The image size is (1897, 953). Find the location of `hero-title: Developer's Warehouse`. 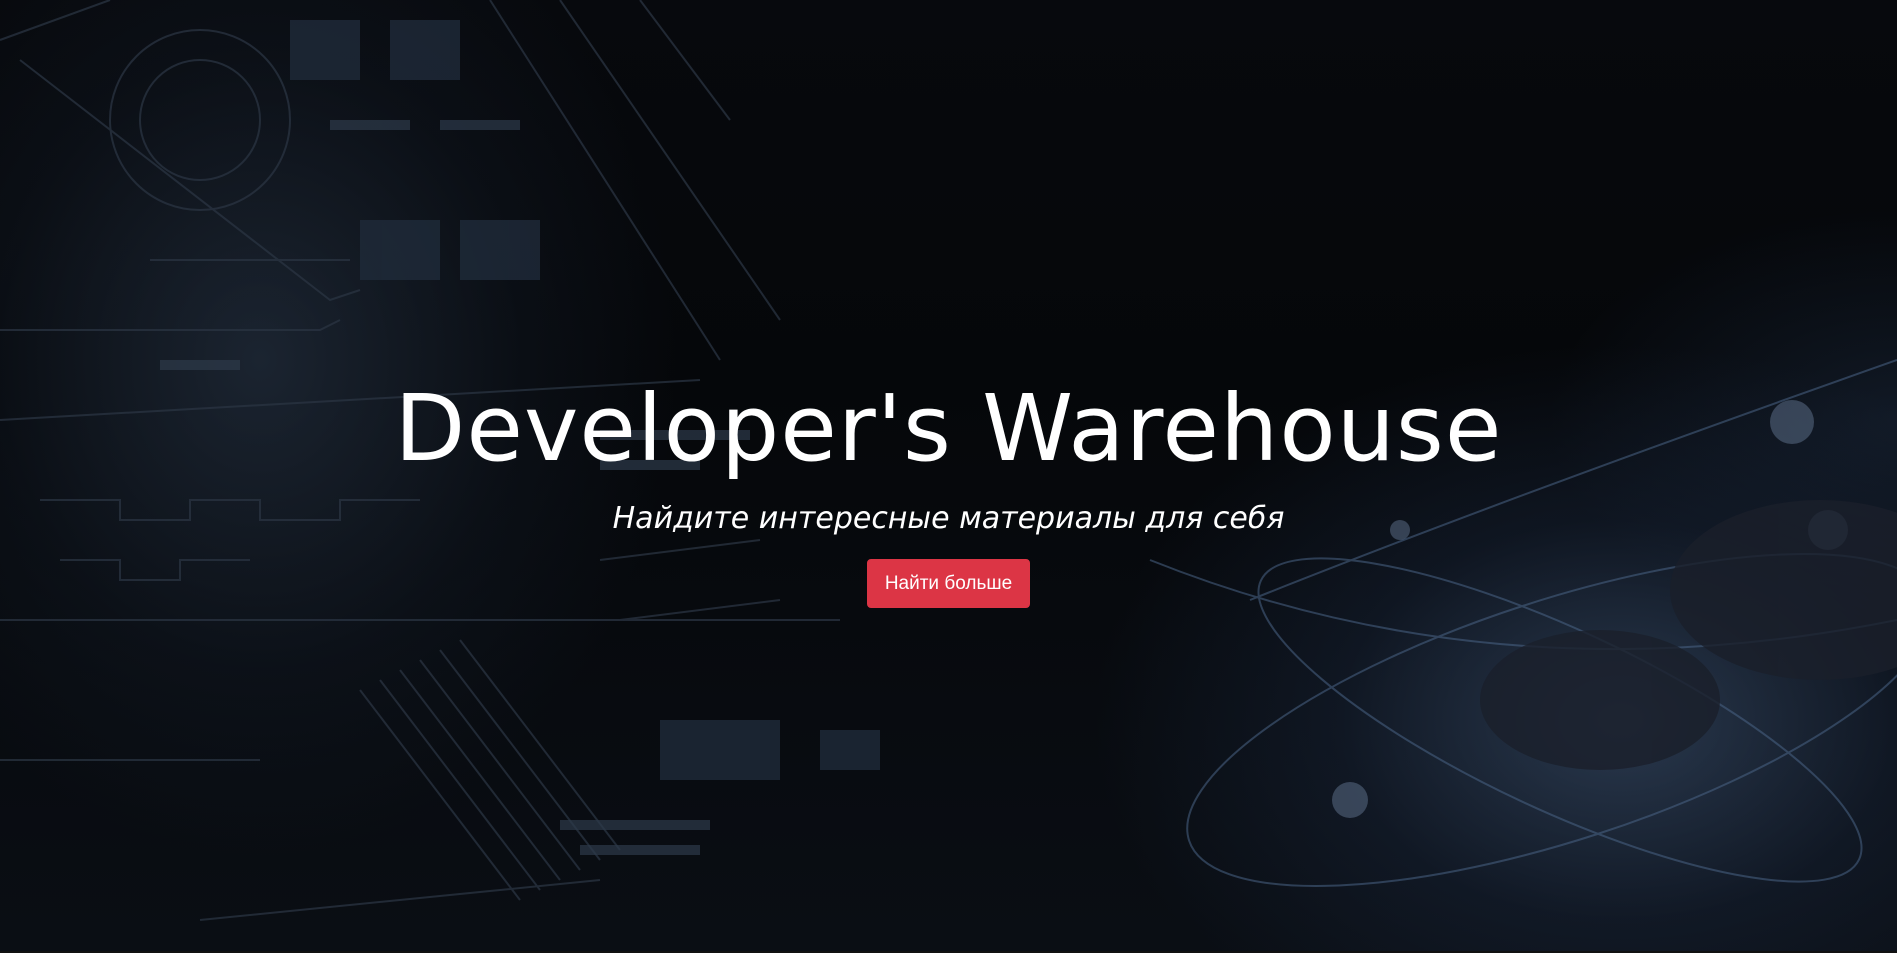

hero-title: Developer's Warehouse is located at coordinates (948, 428).